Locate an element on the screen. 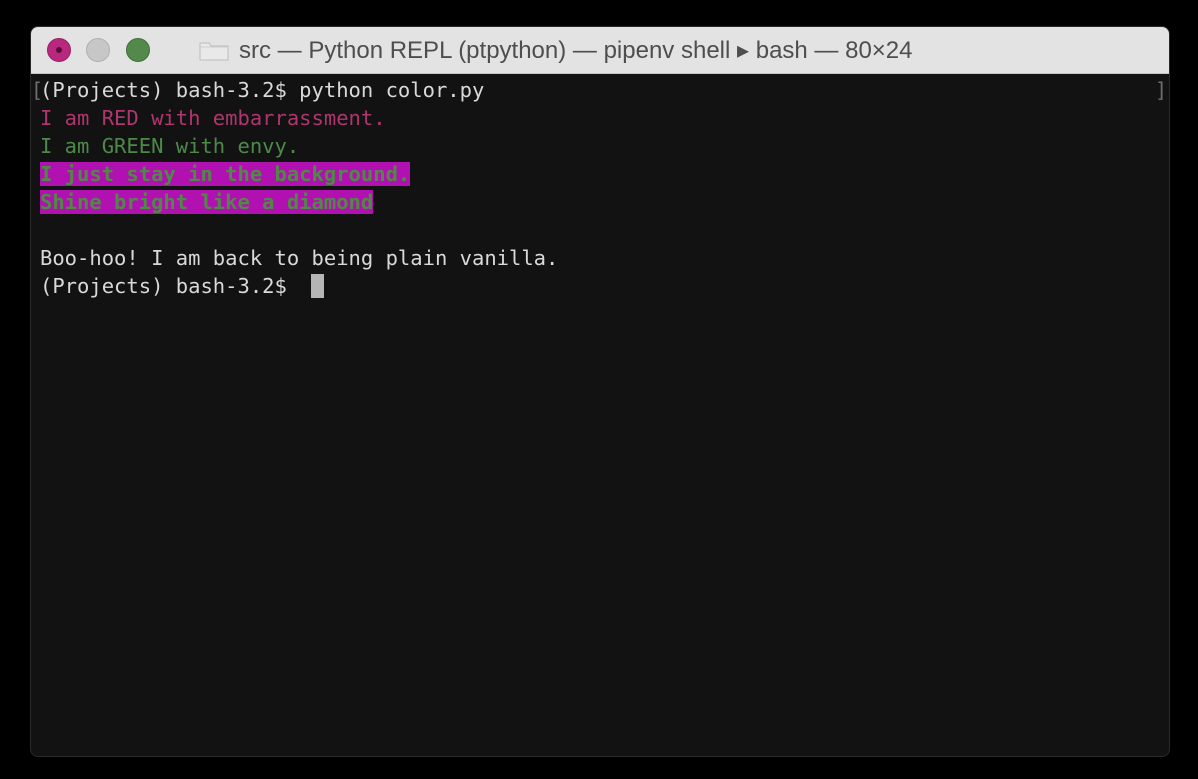 This screenshot has width=1198, height=779. zoom-button-icon is located at coordinates (138, 50).